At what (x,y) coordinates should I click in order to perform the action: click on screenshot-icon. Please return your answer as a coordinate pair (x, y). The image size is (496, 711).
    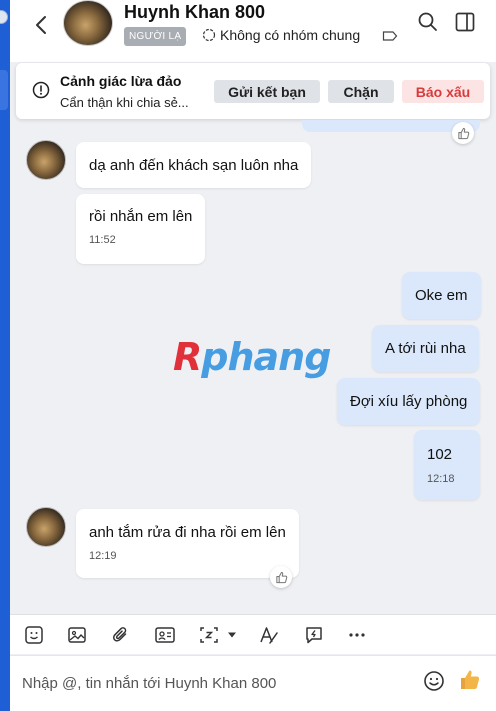
    Looking at the image, I should click on (209, 635).